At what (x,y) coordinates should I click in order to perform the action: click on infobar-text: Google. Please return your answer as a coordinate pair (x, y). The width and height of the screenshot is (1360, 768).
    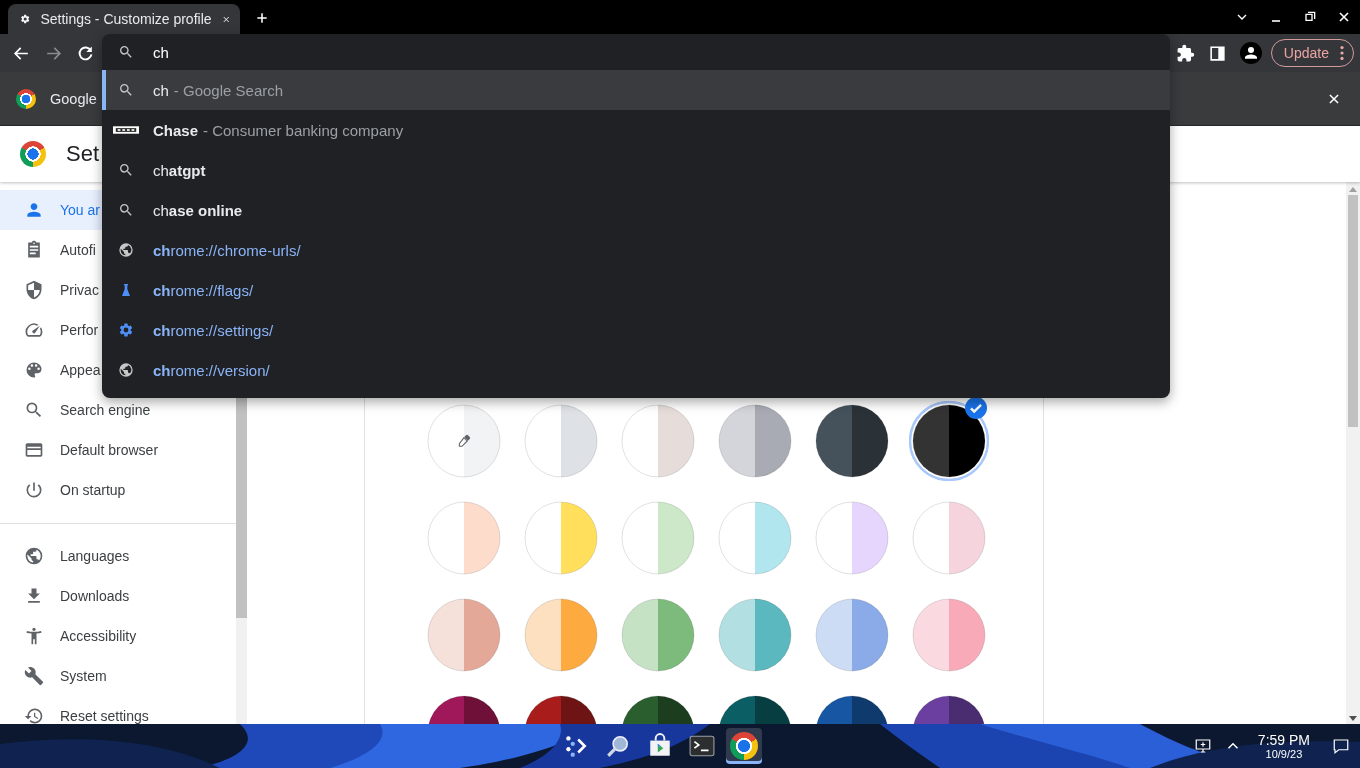
    Looking at the image, I should click on (73, 98).